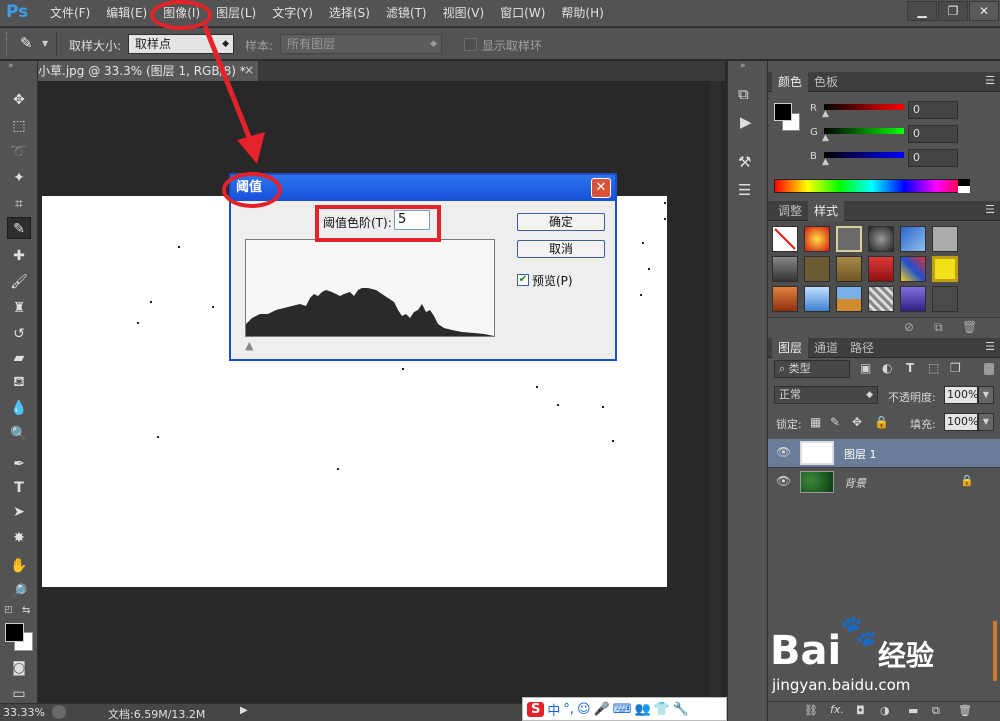 The height and width of the screenshot is (721, 1000). Describe the element at coordinates (860, 710) in the screenshot. I see `add-mask-icon: ◘` at that location.